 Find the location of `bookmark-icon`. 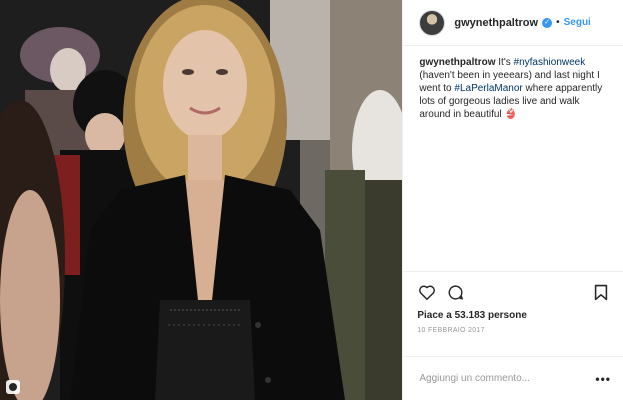

bookmark-icon is located at coordinates (601, 292).